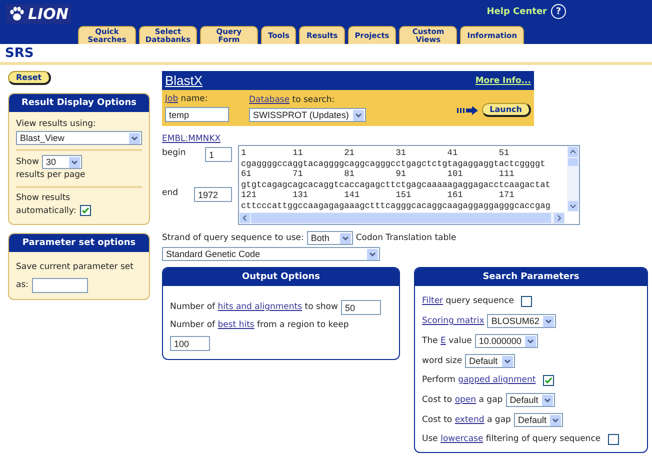 This screenshot has height=465, width=652. What do you see at coordinates (462, 439) in the screenshot?
I see `label-link: lowercase` at bounding box center [462, 439].